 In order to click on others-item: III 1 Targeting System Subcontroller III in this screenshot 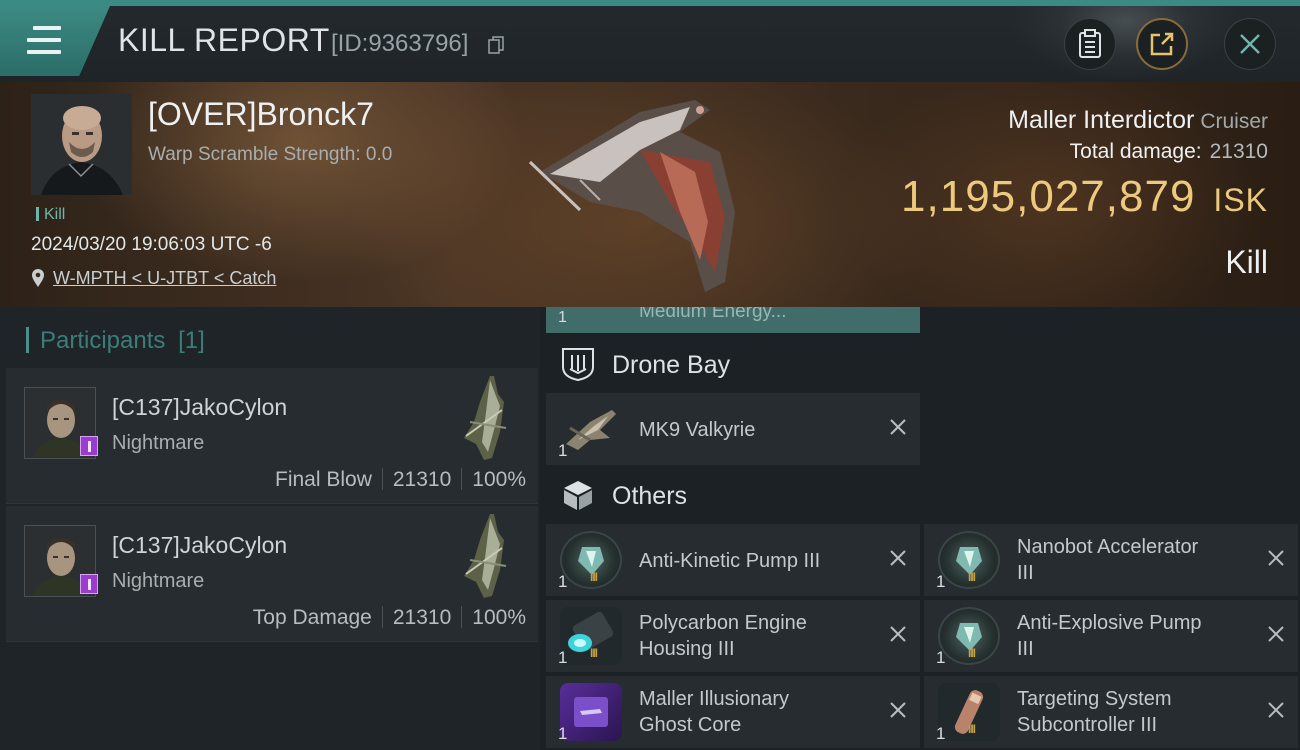, I will do `click(1111, 712)`.